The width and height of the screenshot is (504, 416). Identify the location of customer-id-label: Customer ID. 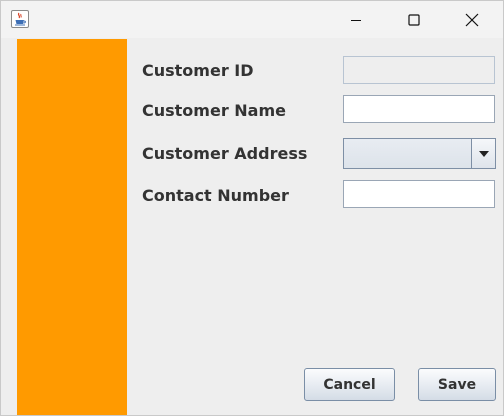
(198, 70).